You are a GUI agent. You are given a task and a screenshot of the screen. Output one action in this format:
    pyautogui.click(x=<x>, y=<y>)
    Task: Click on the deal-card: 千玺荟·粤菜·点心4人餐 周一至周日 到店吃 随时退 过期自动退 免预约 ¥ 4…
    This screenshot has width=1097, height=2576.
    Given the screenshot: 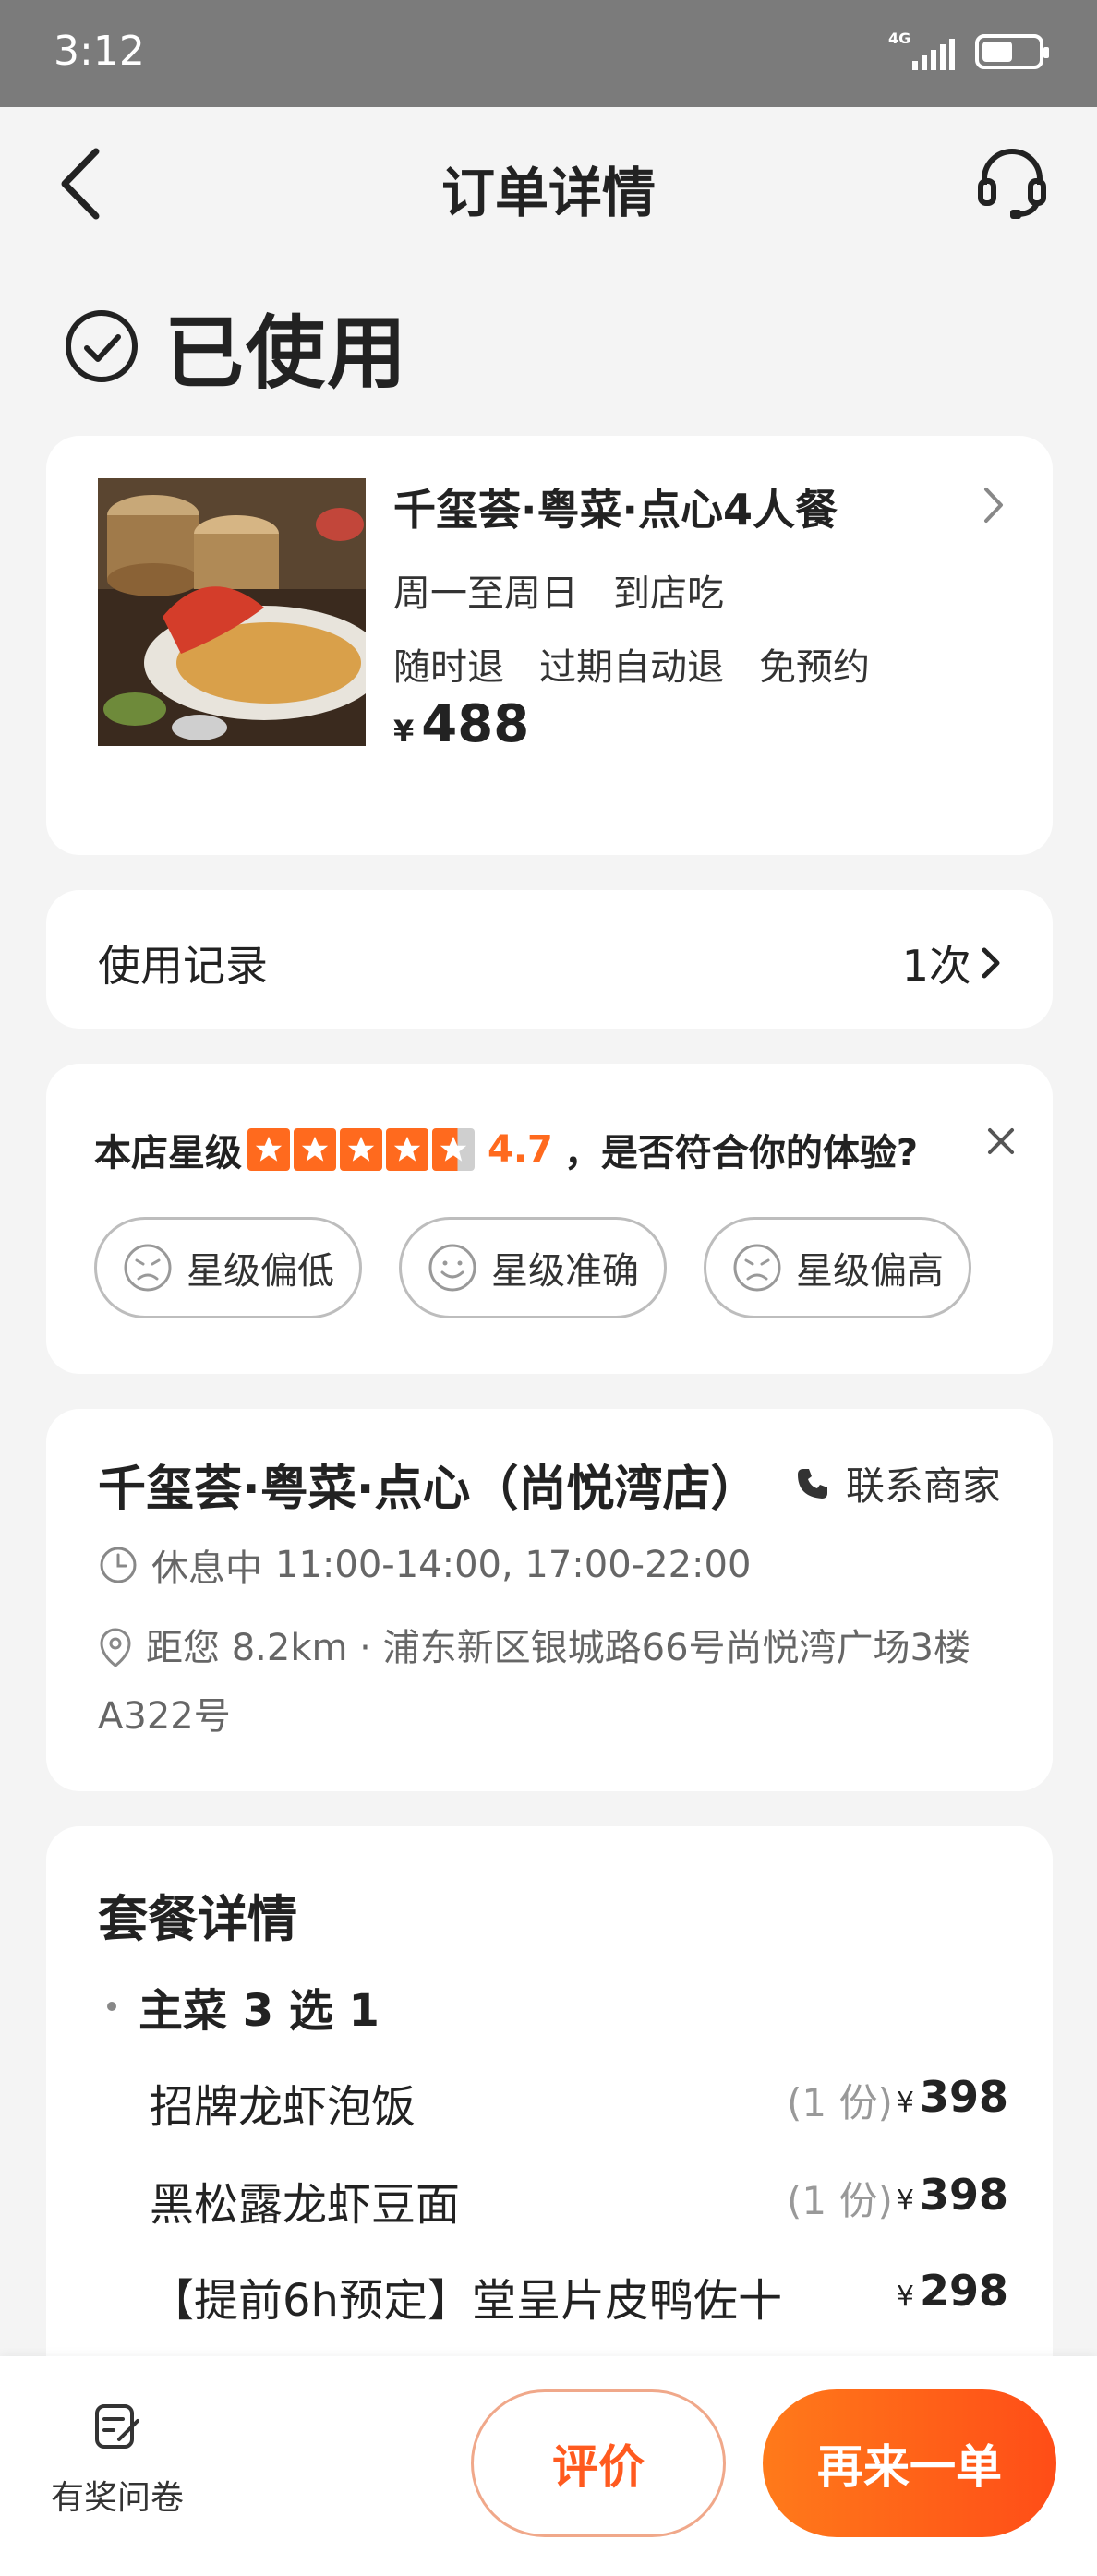 What is the action you would take?
    pyautogui.click(x=549, y=645)
    